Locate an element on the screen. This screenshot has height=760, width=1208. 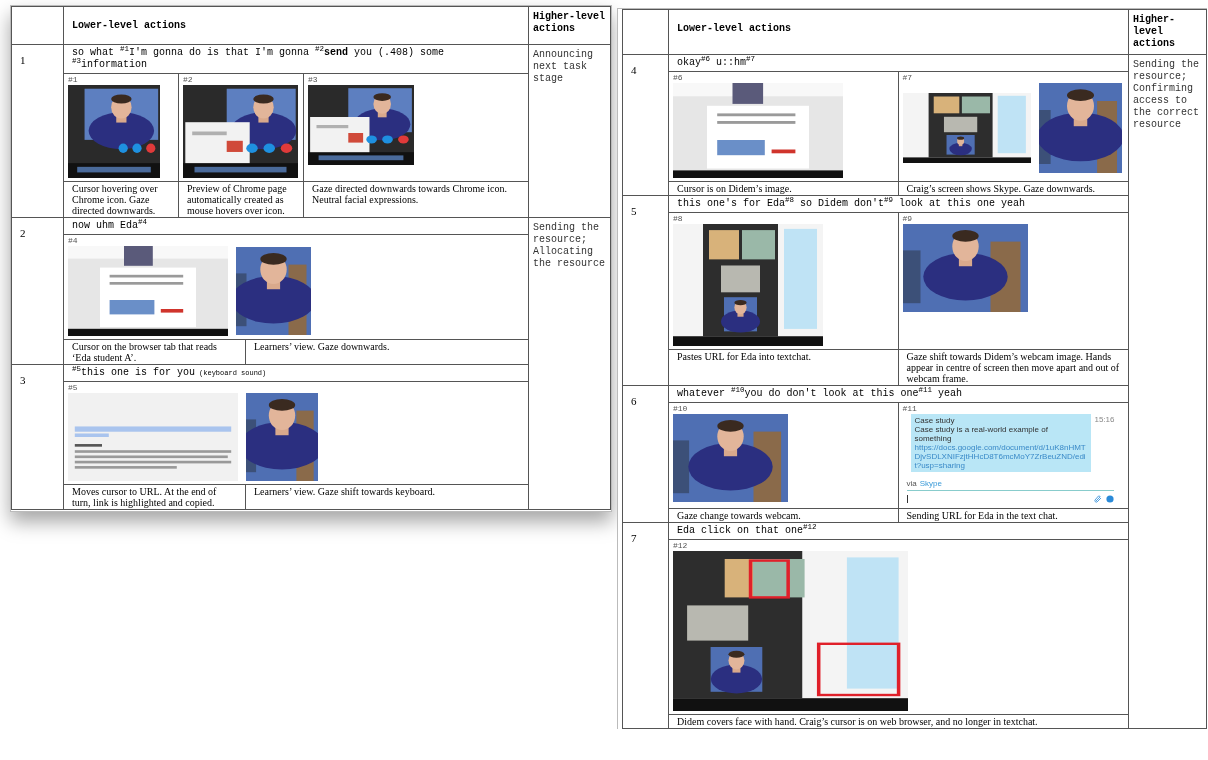
service-link: Skype is located at coordinates (930, 484).